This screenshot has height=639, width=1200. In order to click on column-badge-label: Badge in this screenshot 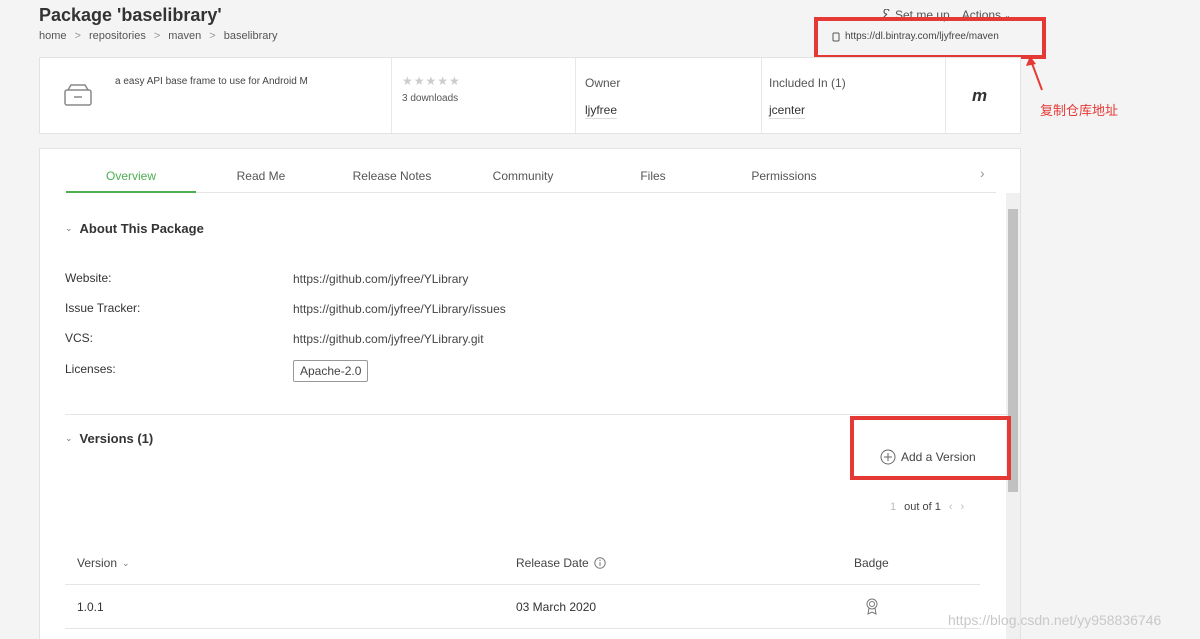, I will do `click(871, 563)`.